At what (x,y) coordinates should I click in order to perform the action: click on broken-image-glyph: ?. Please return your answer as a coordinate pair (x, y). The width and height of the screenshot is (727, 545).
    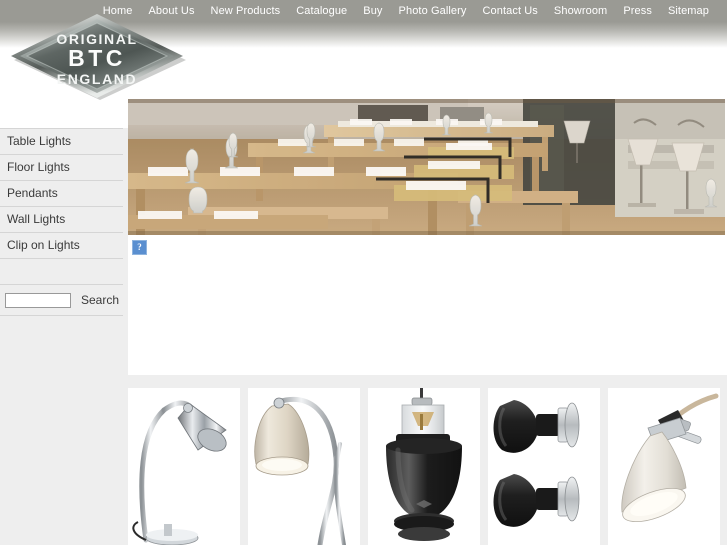
    Looking at the image, I should click on (139, 247).